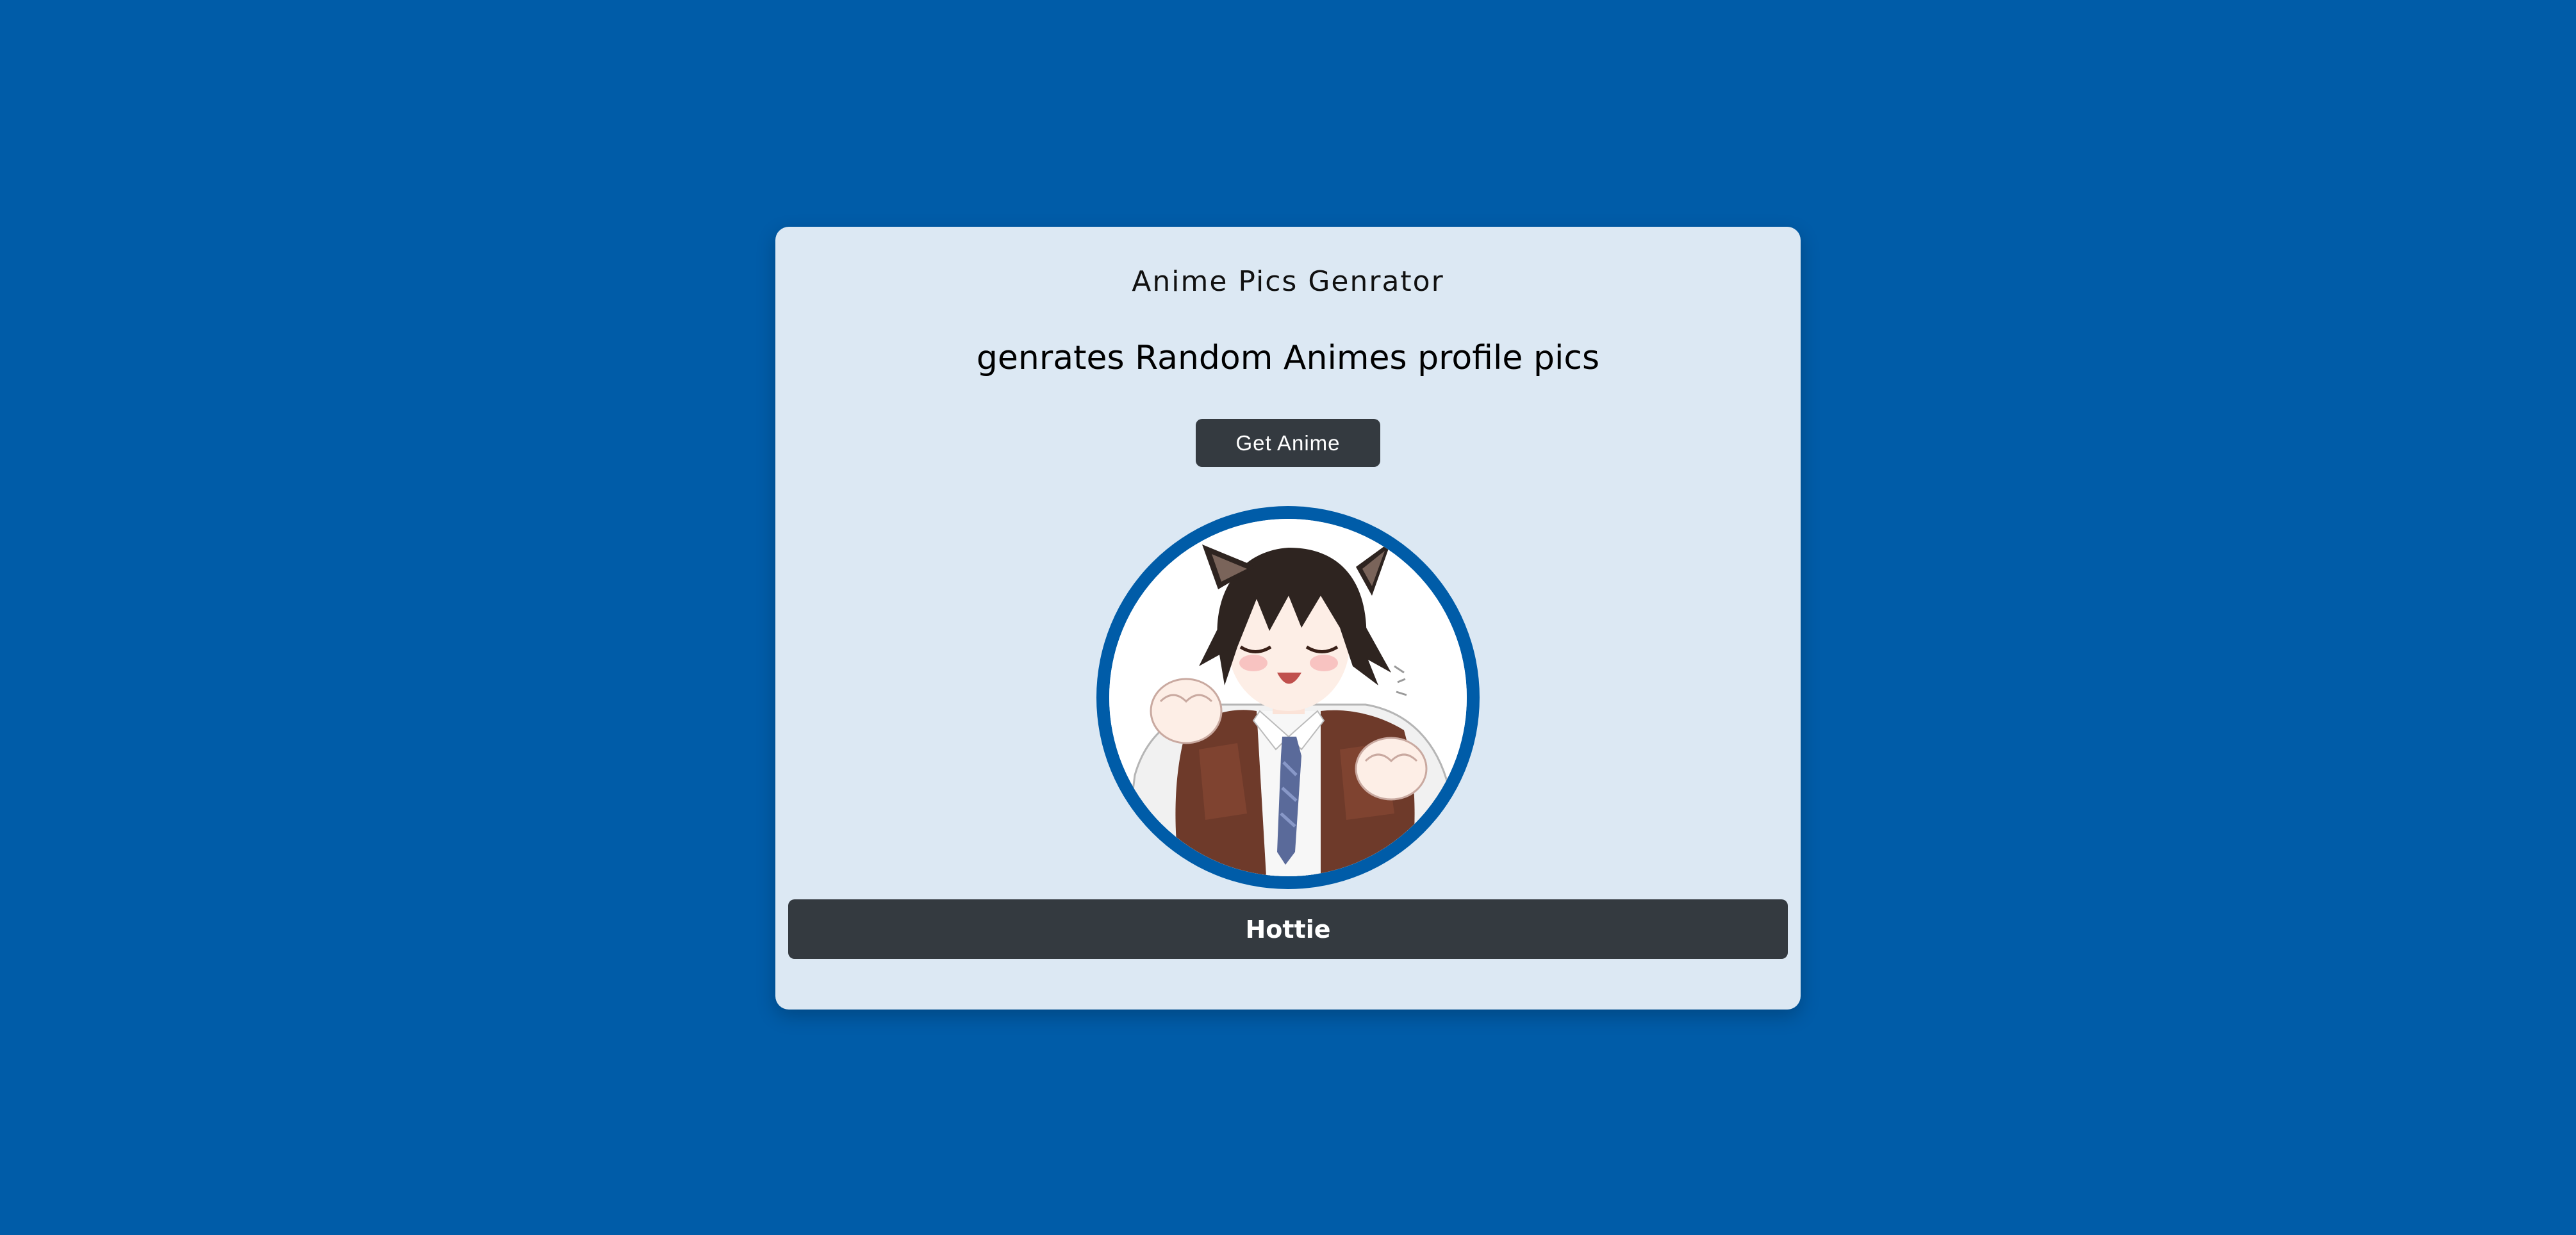 The image size is (2576, 1235). Describe the element at coordinates (1288, 281) in the screenshot. I see `app-title: Anime Pics Genrator` at that location.